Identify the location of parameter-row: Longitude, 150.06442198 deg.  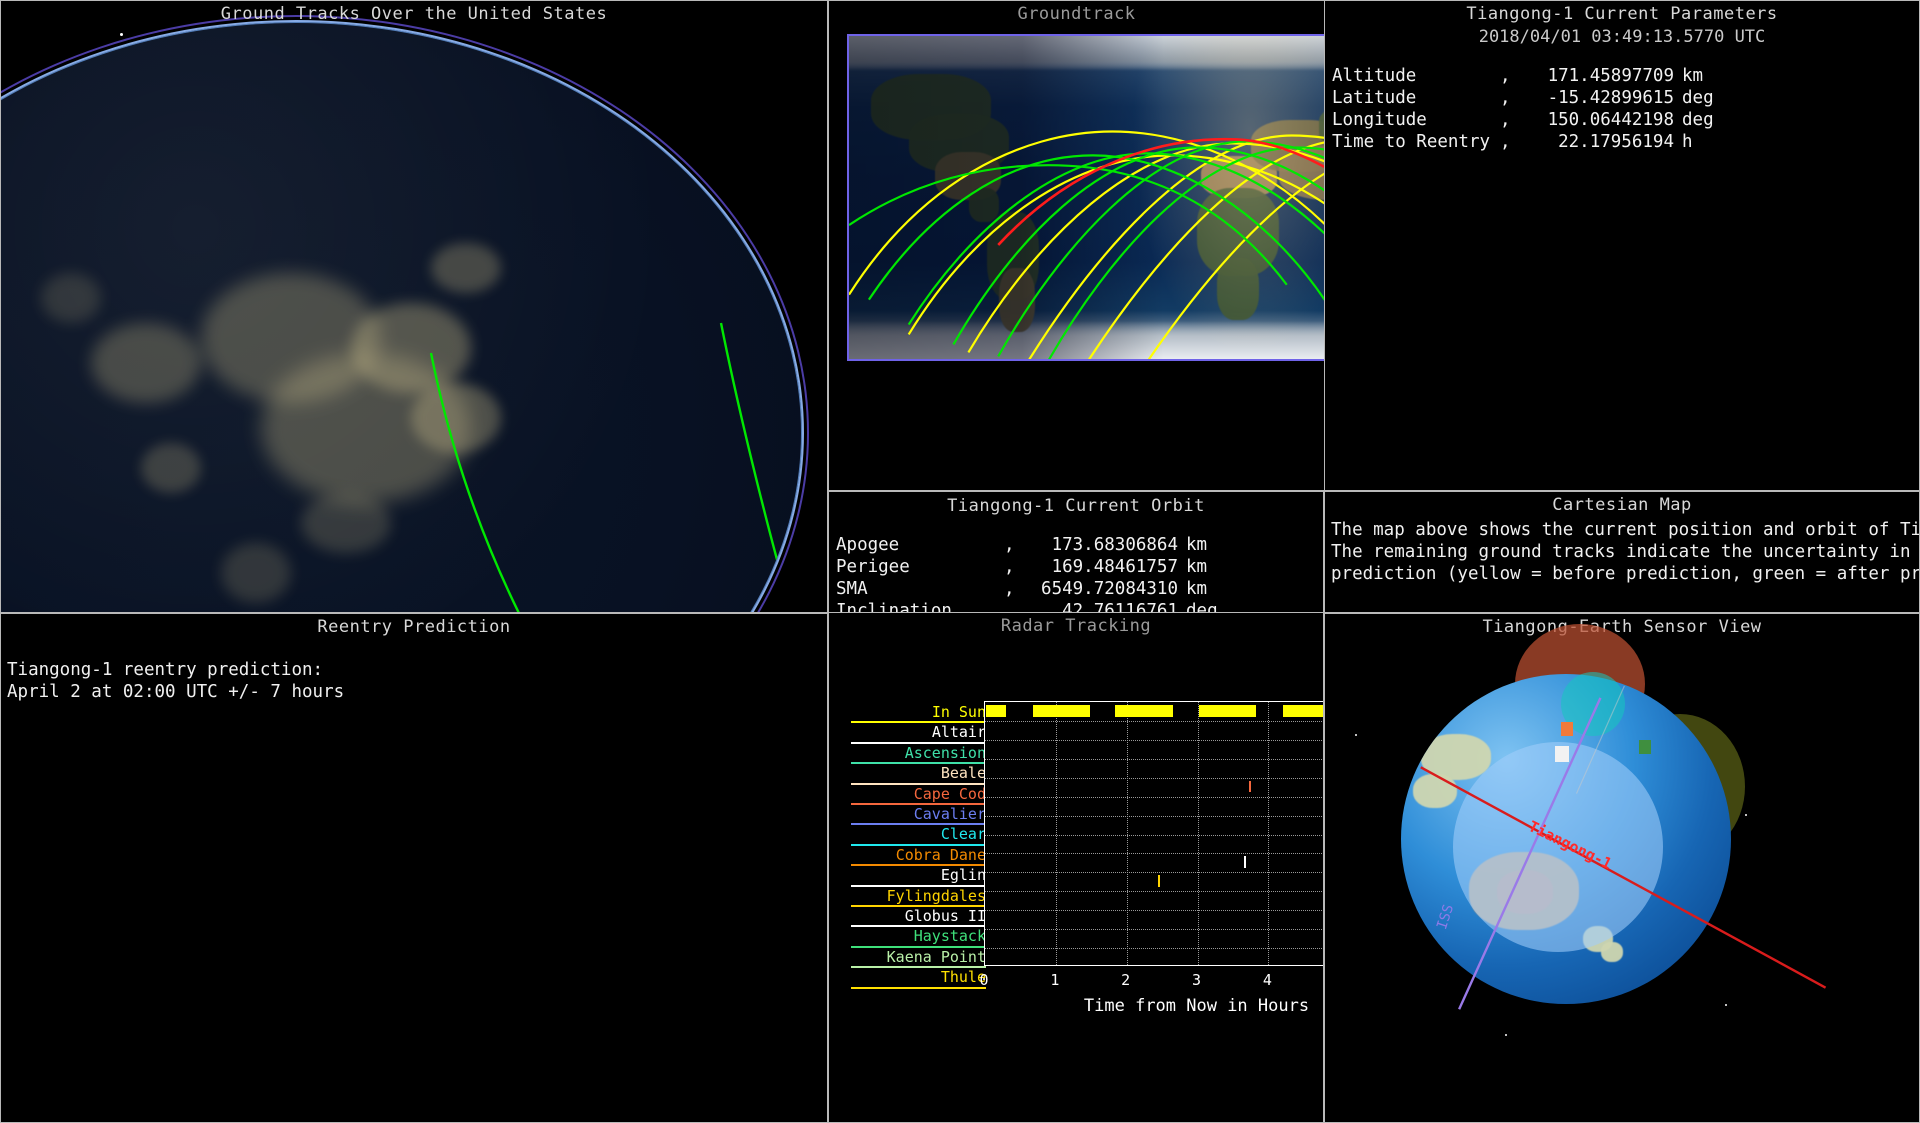
(1625, 120).